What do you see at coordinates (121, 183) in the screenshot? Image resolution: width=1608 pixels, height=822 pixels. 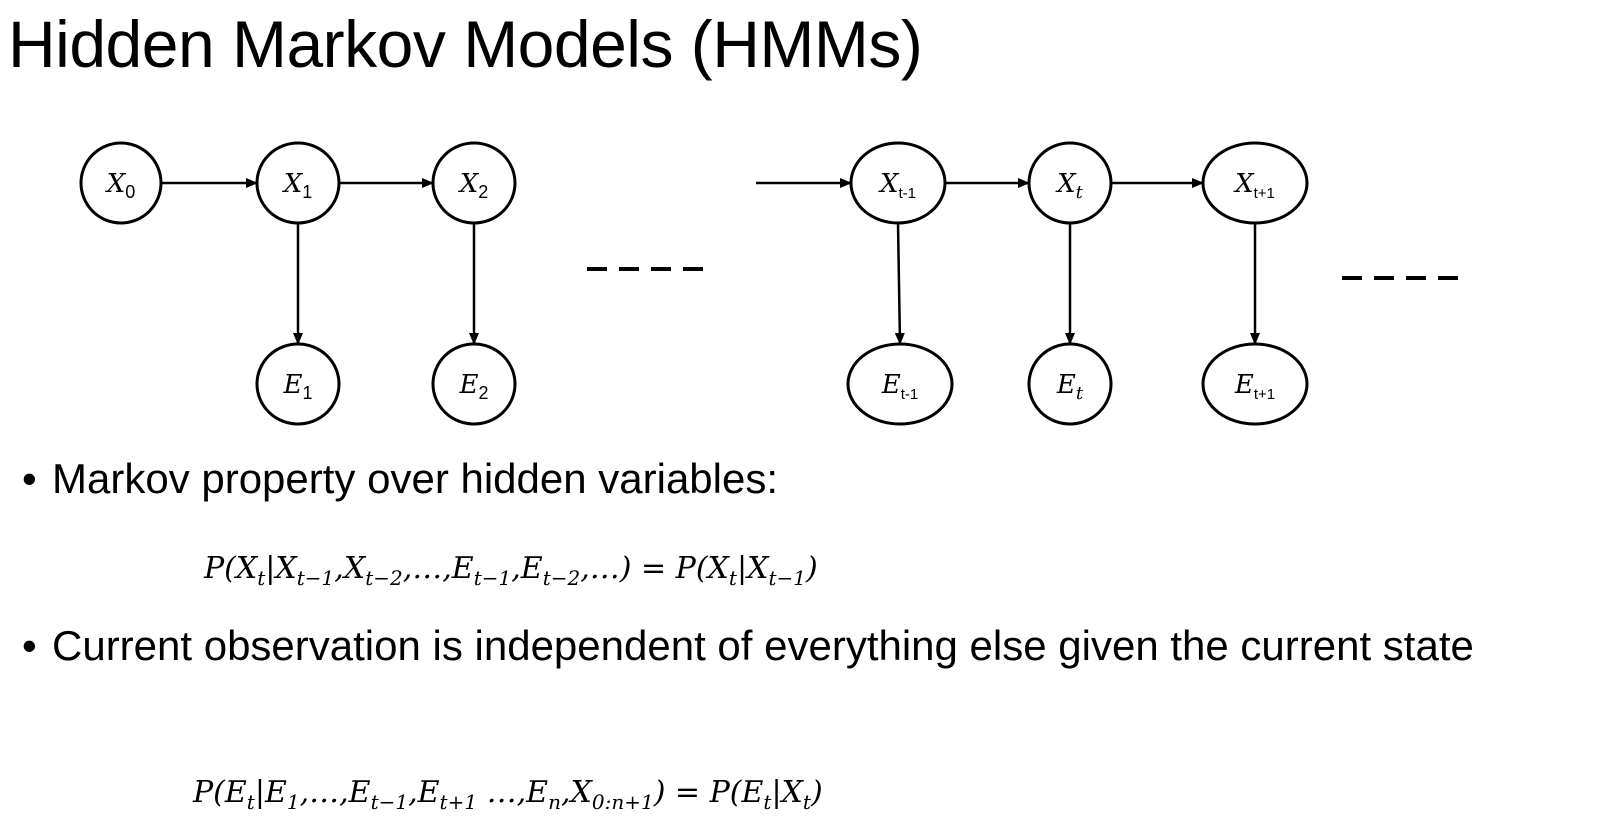 I see `hidden-node-x0: X0` at bounding box center [121, 183].